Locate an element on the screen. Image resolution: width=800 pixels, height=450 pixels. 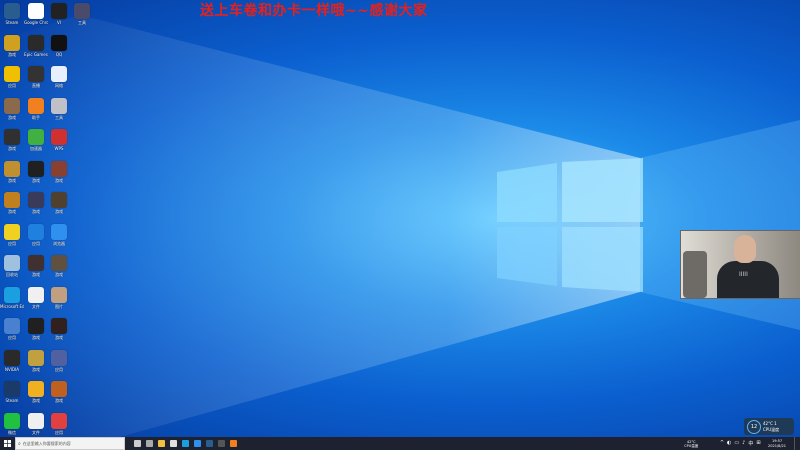
wps-icon is located at coordinates (59, 137).